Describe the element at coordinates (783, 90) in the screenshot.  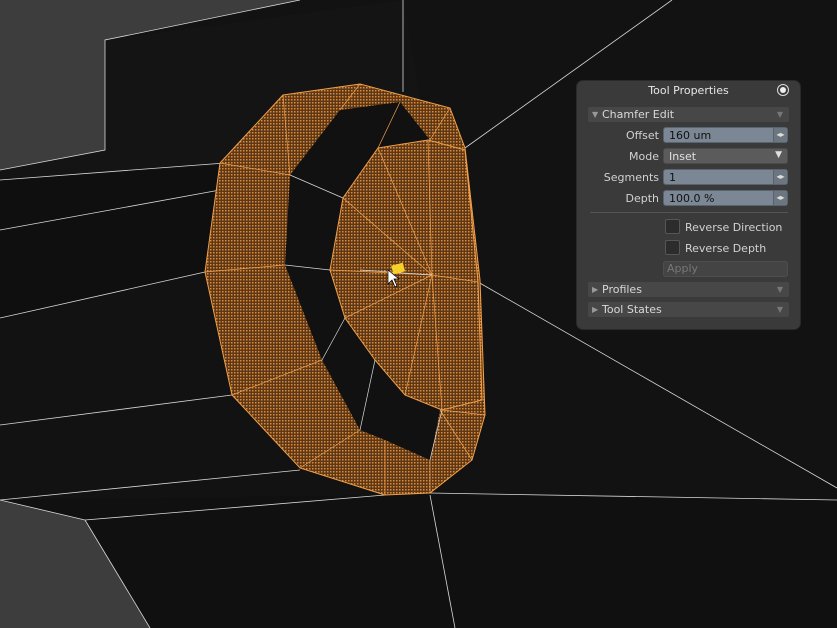
I see `radio-dot-icon` at that location.